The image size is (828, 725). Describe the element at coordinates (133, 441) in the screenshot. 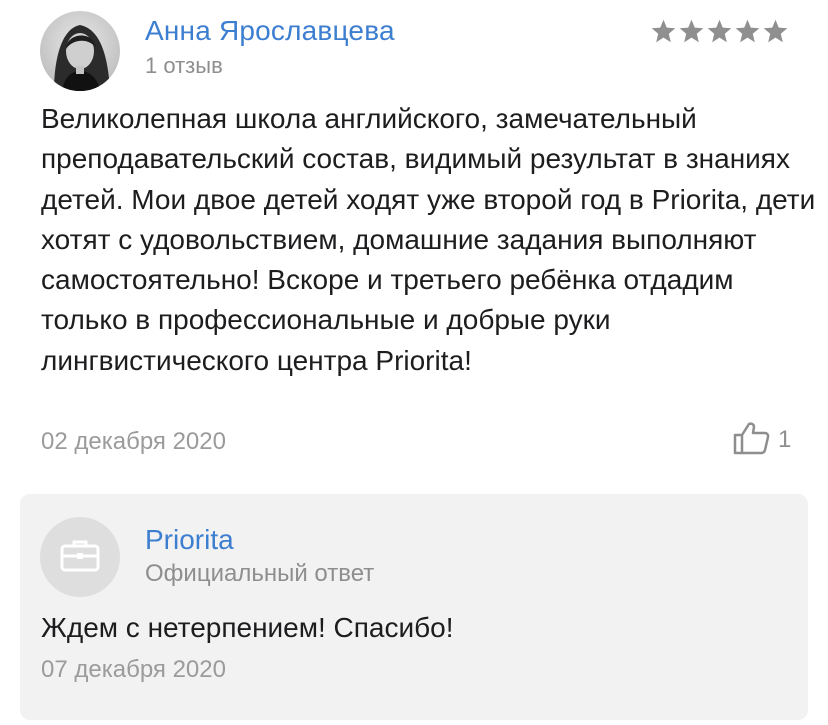

I see `review-date: 02 декабря 2020` at that location.